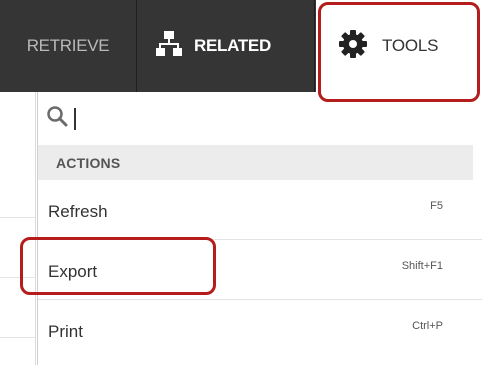  I want to click on background-grid-edge, so click(18, 228).